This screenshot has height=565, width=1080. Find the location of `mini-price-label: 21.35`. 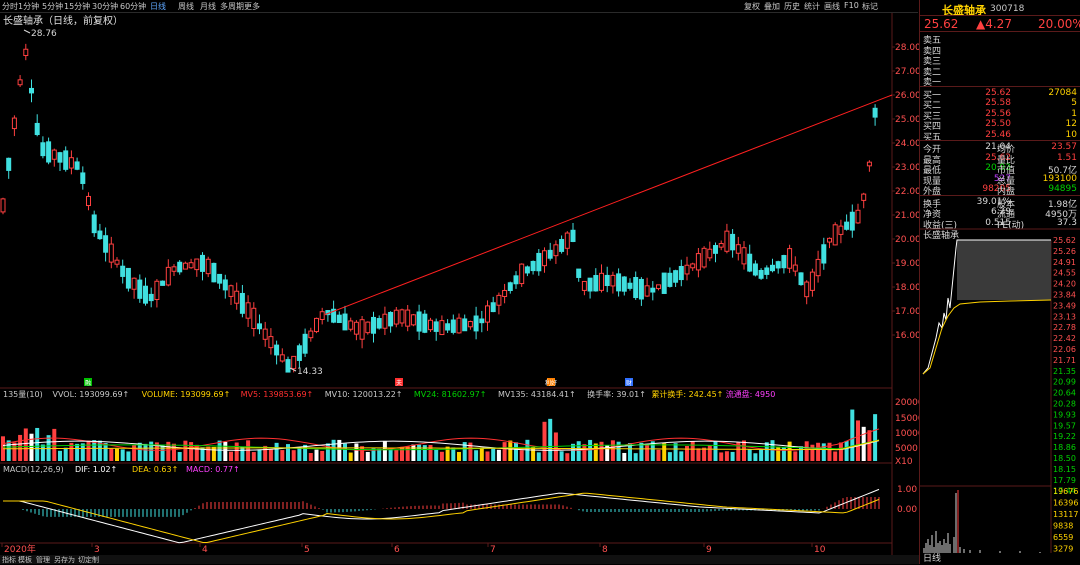

mini-price-label: 21.35 is located at coordinates (1064, 371).